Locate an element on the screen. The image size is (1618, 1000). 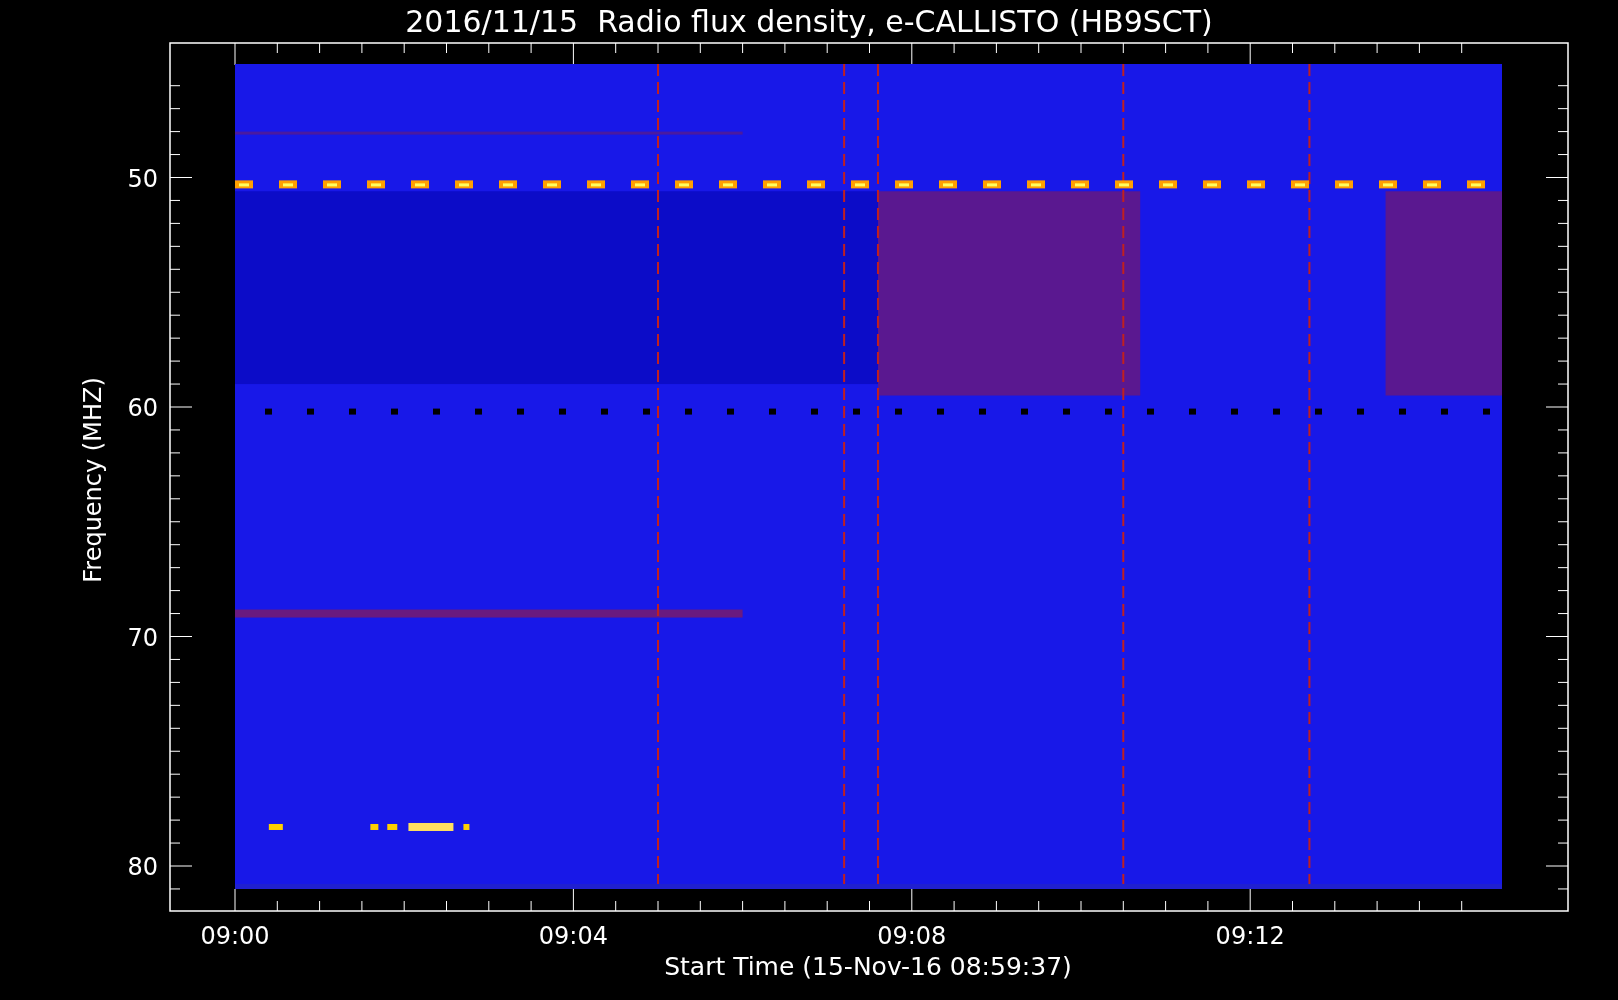
x-tick-label: 09:00 is located at coordinates (235, 936).